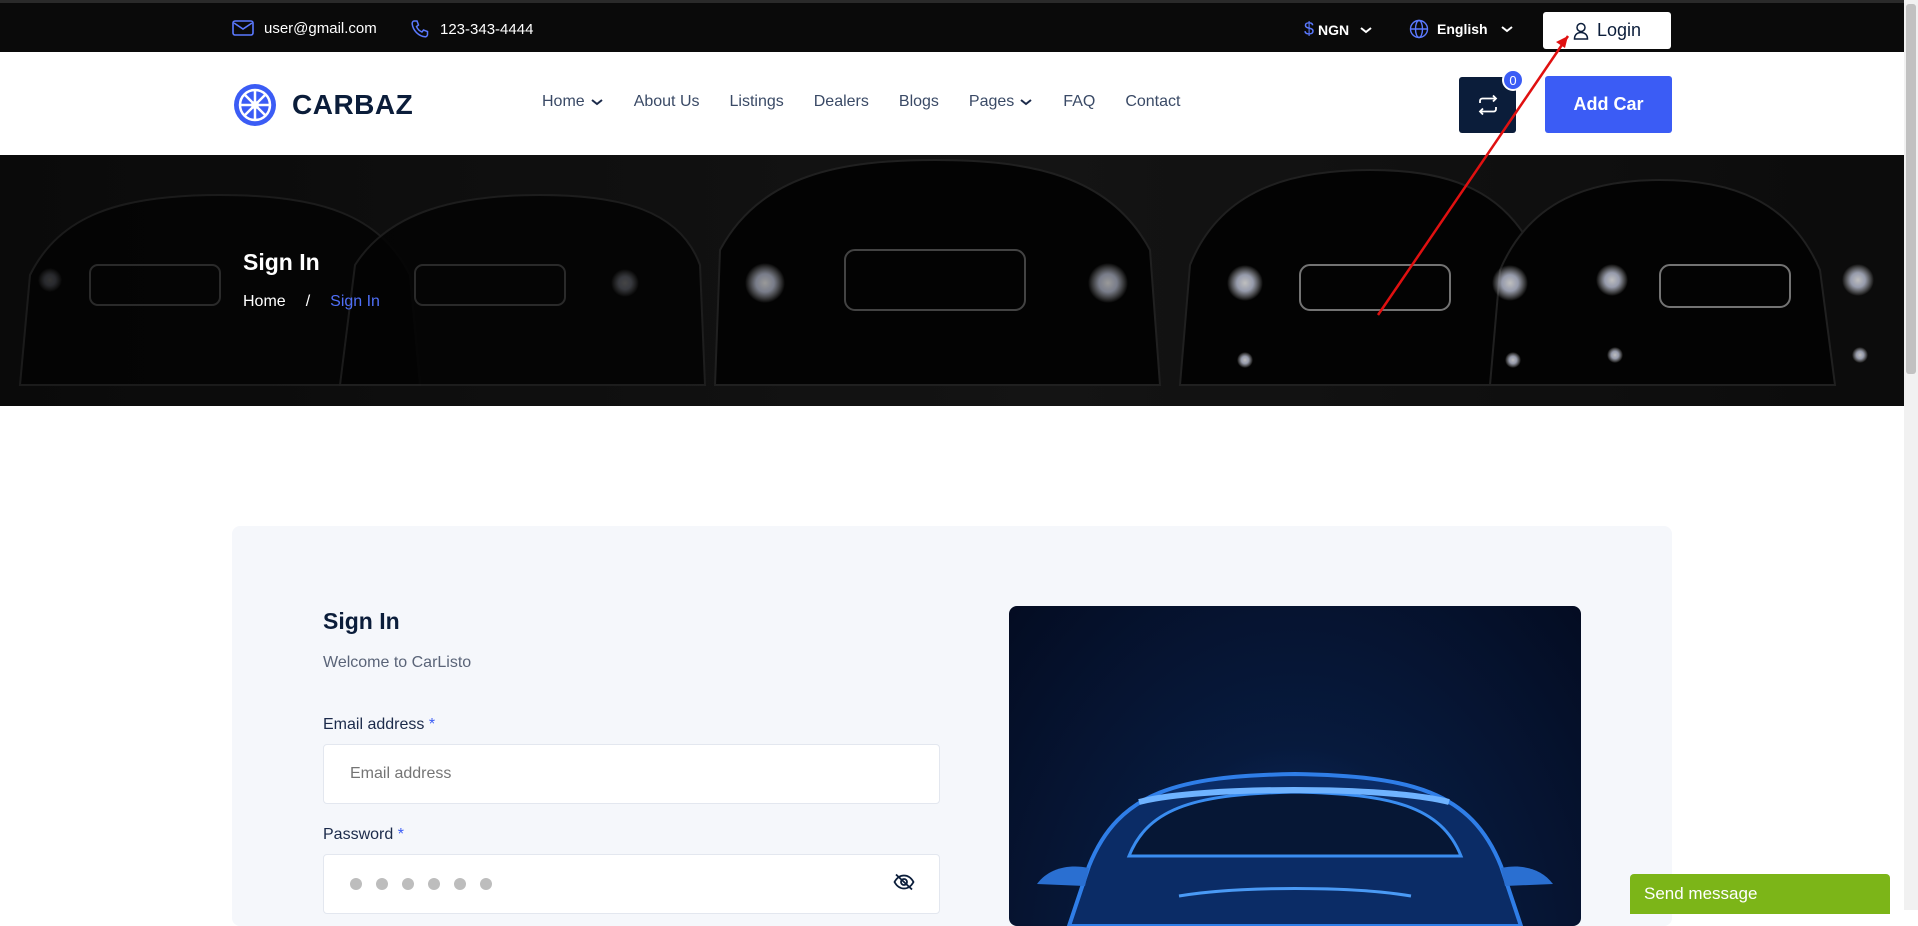  Describe the element at coordinates (1334, 29) in the screenshot. I see `currency-text: NGN` at that location.